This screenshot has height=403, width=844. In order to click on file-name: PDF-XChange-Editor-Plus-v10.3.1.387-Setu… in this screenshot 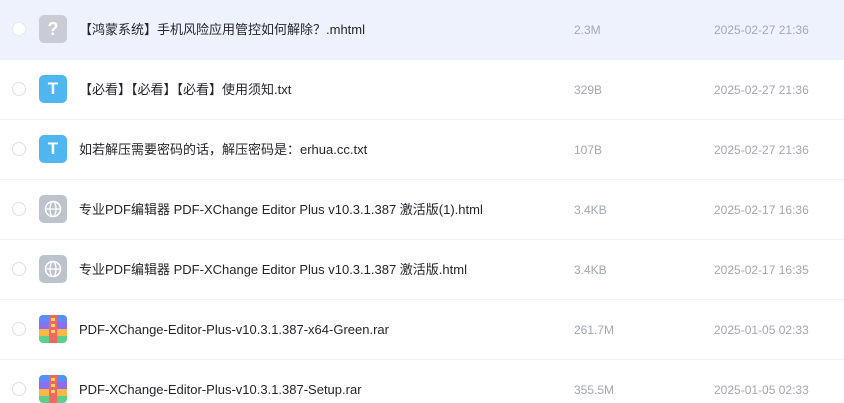, I will do `click(220, 390)`.